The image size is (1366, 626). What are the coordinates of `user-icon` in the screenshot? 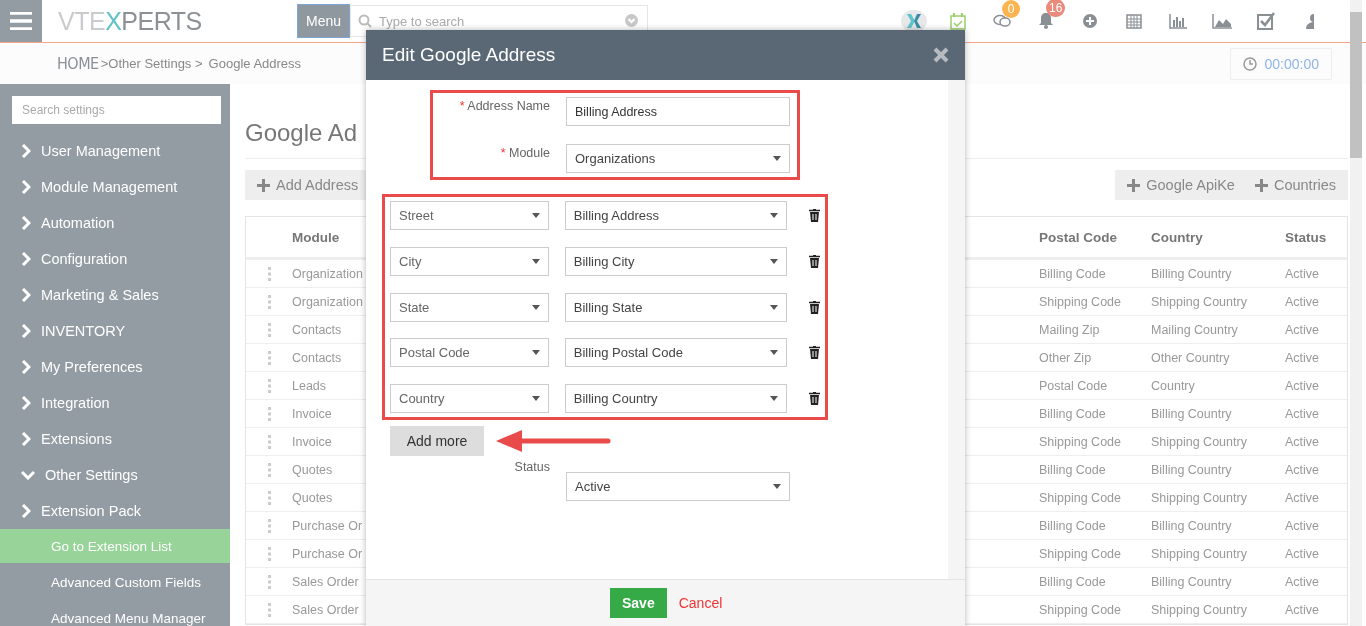 It's located at (1310, 21).